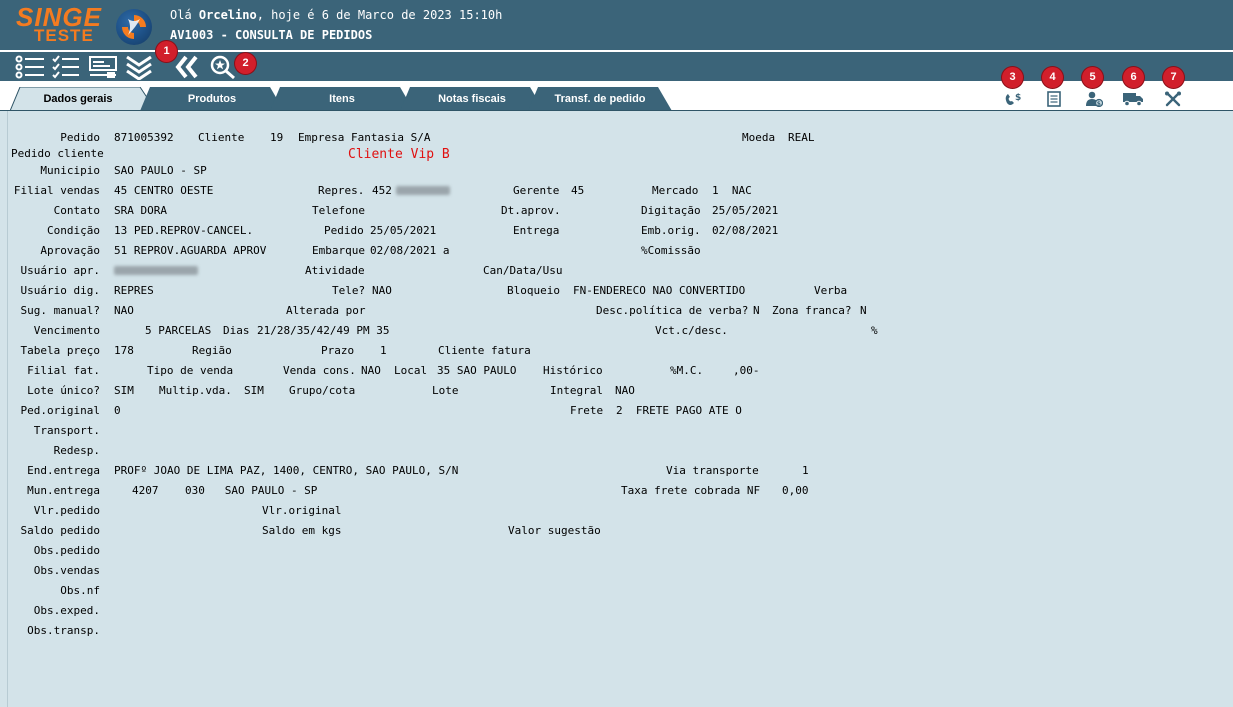 The height and width of the screenshot is (707, 1233). I want to click on label-zona-franca: Zona franca?, so click(812, 310).